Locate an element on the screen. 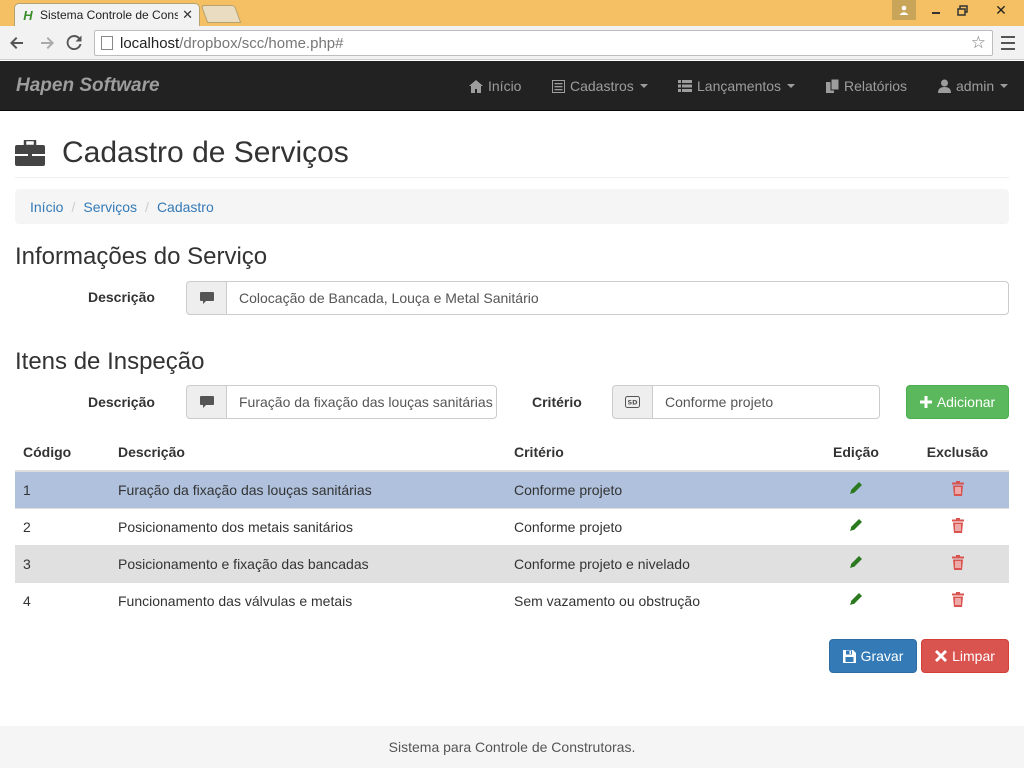 The width and height of the screenshot is (1024, 768). restore-icon is located at coordinates (962, 10).